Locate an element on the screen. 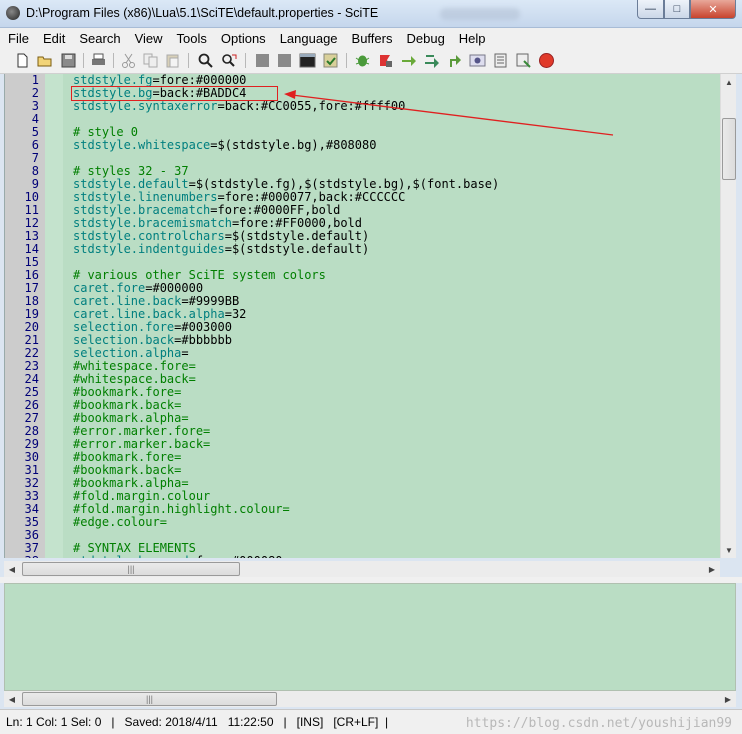 The height and width of the screenshot is (734, 742). step-out-icon is located at coordinates (454, 60).